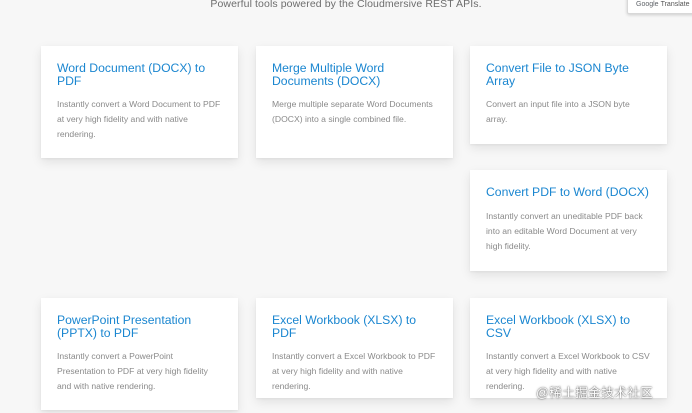 The width and height of the screenshot is (692, 413). What do you see at coordinates (139, 74) in the screenshot?
I see `card-title: Word Document (DOCX) to PDF` at bounding box center [139, 74].